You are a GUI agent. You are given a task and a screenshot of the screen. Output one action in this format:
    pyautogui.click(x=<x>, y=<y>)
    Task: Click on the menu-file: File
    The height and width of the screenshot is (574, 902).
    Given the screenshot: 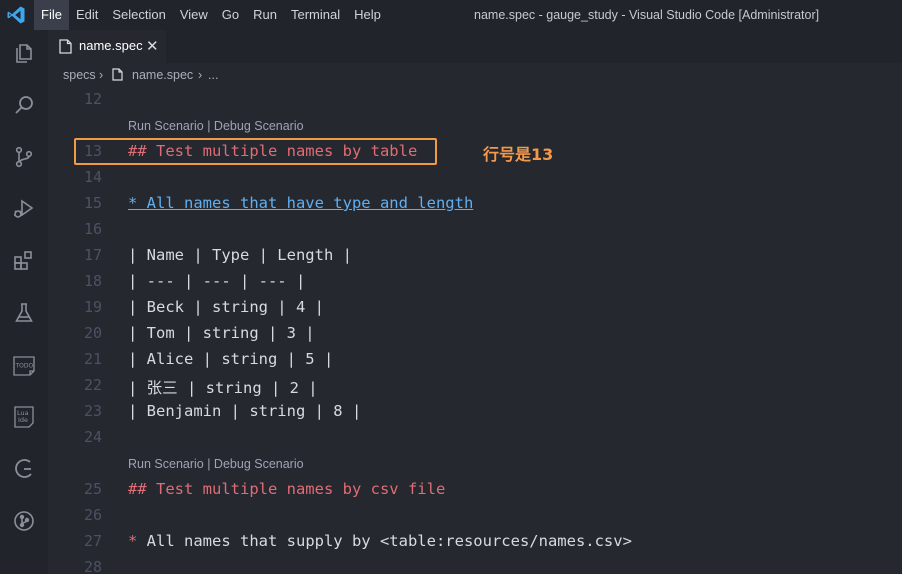 What is the action you would take?
    pyautogui.click(x=51, y=15)
    